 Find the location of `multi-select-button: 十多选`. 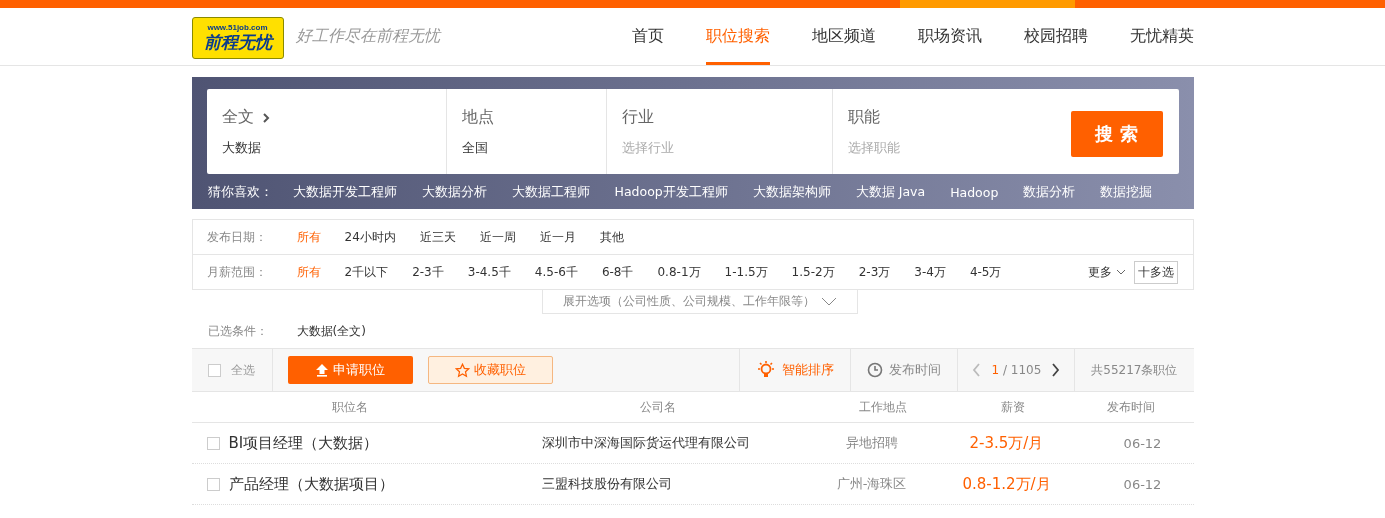

multi-select-button: 十多选 is located at coordinates (1155, 272).